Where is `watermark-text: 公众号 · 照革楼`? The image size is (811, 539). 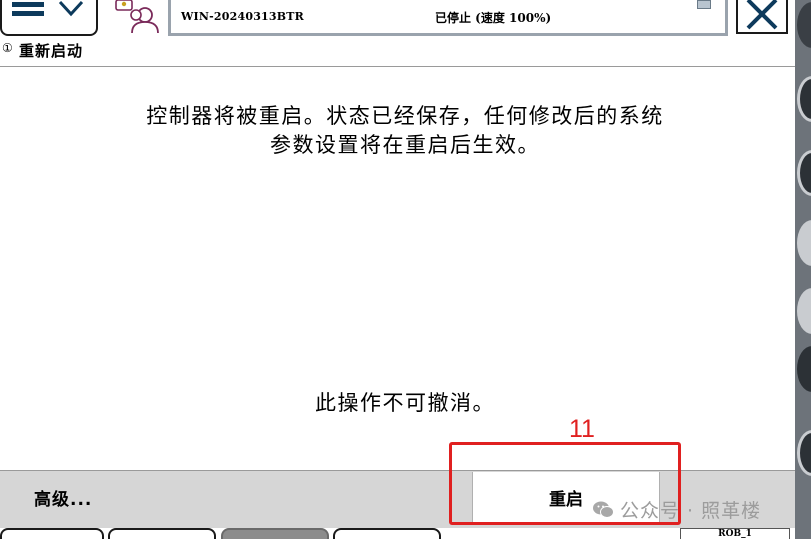 watermark-text: 公众号 · 照革楼 is located at coordinates (691, 511).